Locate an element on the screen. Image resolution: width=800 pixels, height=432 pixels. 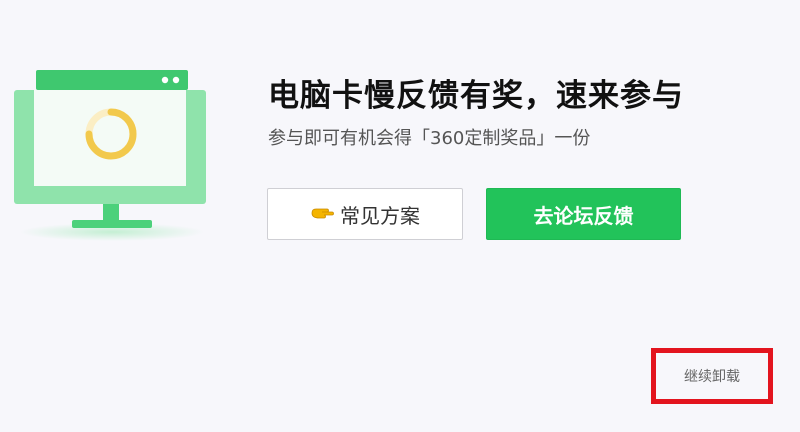
faq-button: 常见方案 is located at coordinates (365, 214).